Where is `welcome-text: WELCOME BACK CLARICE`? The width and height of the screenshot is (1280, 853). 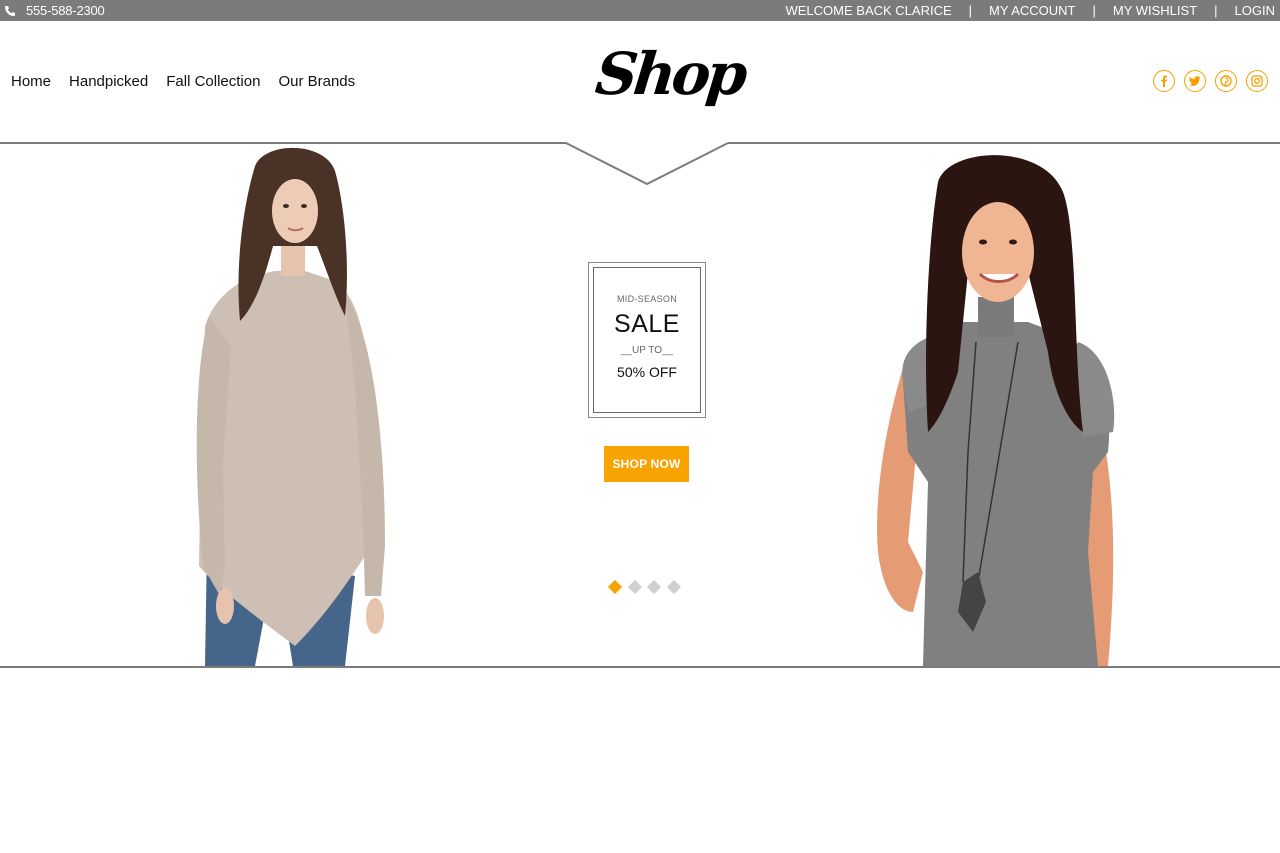 welcome-text: WELCOME BACK CLARICE is located at coordinates (868, 10).